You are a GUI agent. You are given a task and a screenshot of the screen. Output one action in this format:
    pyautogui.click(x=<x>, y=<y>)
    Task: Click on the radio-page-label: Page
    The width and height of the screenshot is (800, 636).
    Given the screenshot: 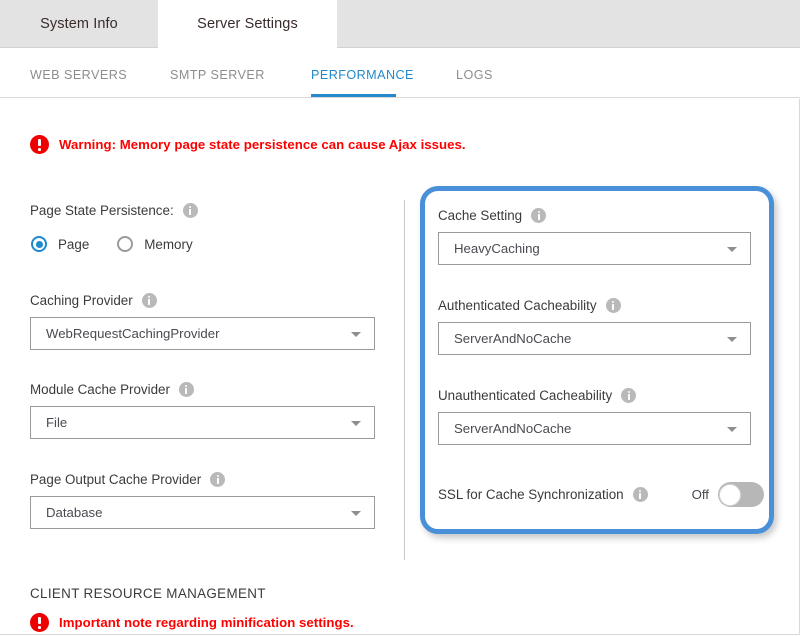 What is the action you would take?
    pyautogui.click(x=74, y=244)
    